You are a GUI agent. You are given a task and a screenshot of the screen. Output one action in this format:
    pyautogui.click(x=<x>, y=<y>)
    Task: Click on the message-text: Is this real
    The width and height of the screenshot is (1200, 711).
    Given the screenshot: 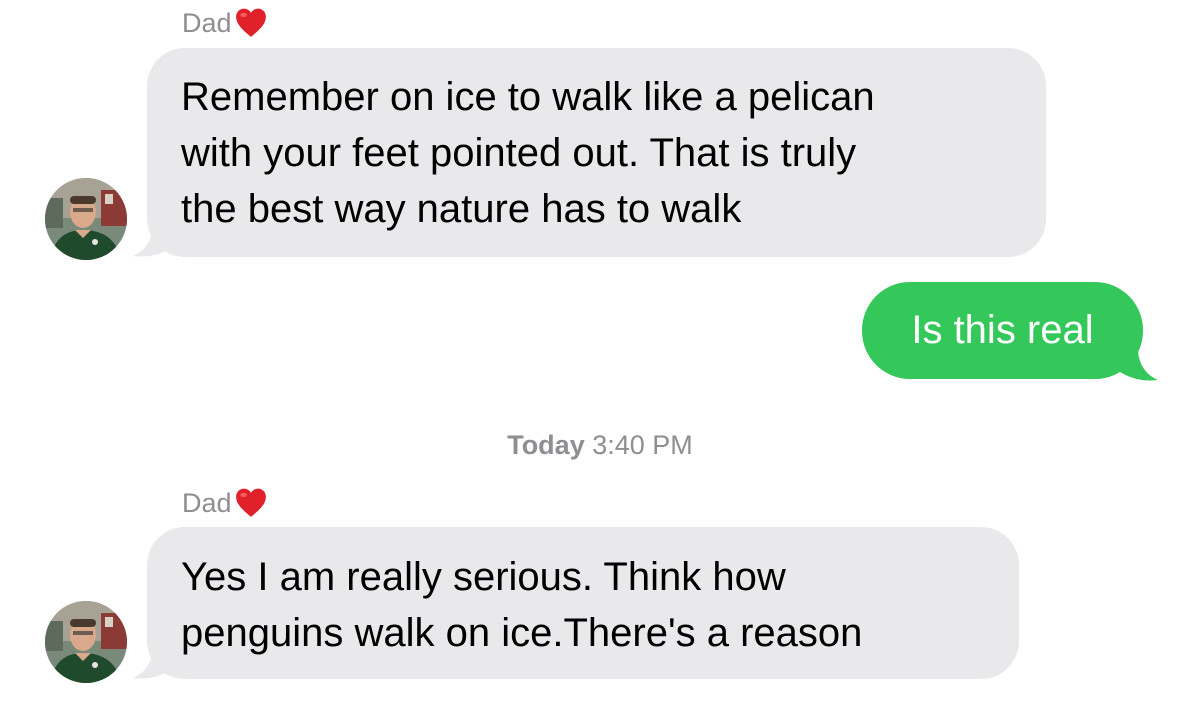 What is the action you would take?
    pyautogui.click(x=1002, y=330)
    